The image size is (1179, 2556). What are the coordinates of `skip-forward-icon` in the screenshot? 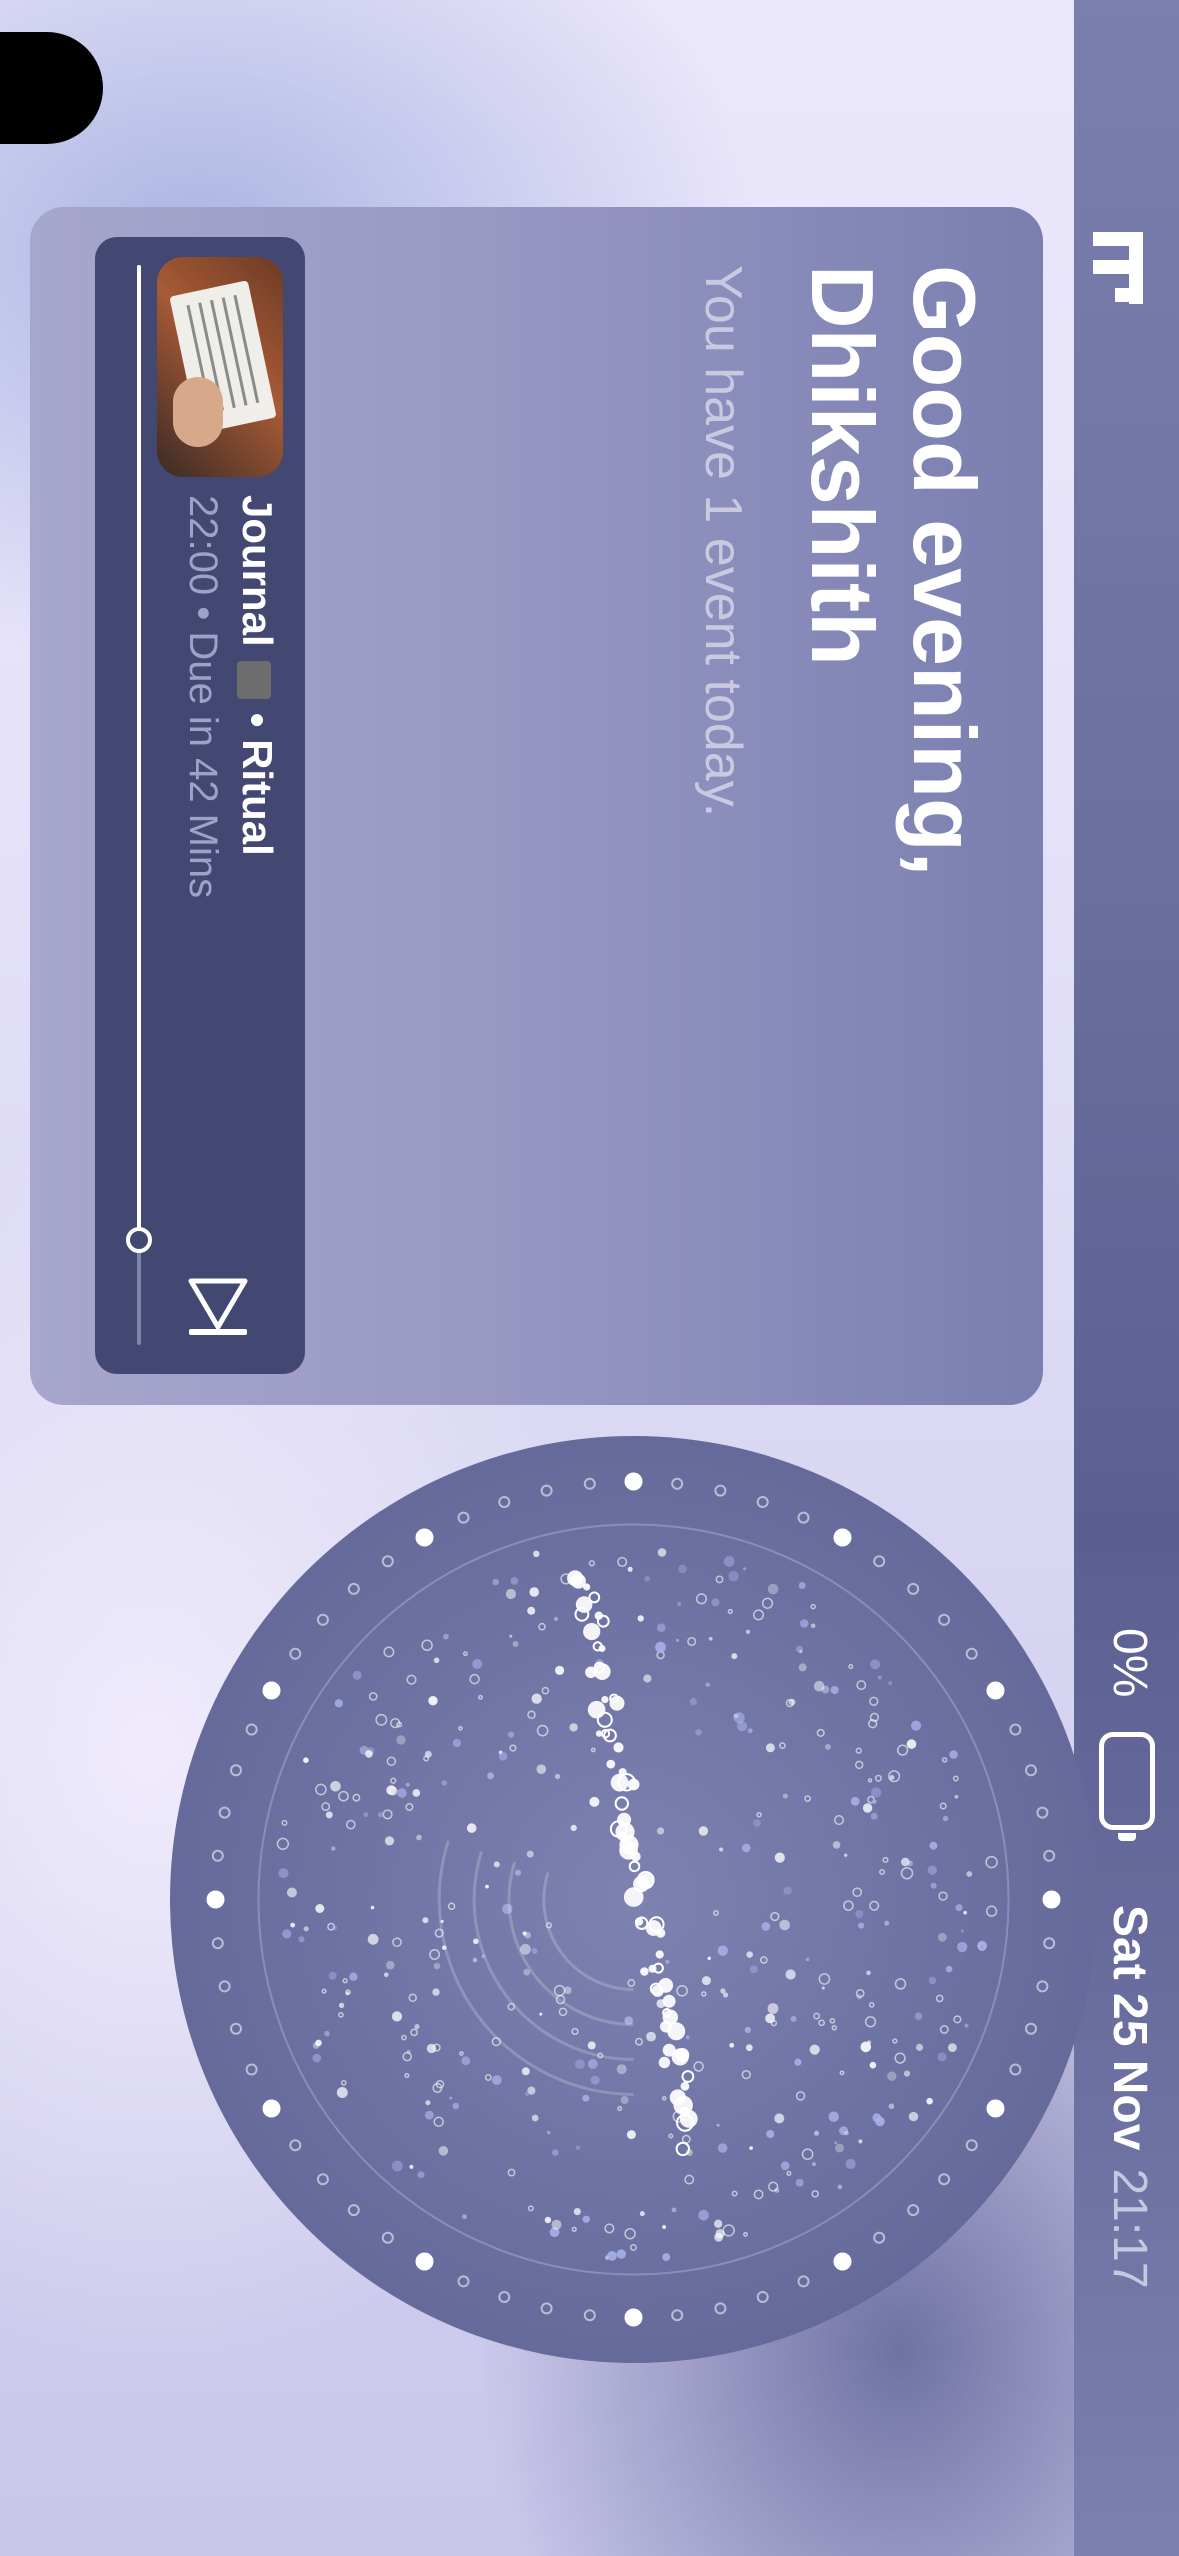 It's located at (215, 1307).